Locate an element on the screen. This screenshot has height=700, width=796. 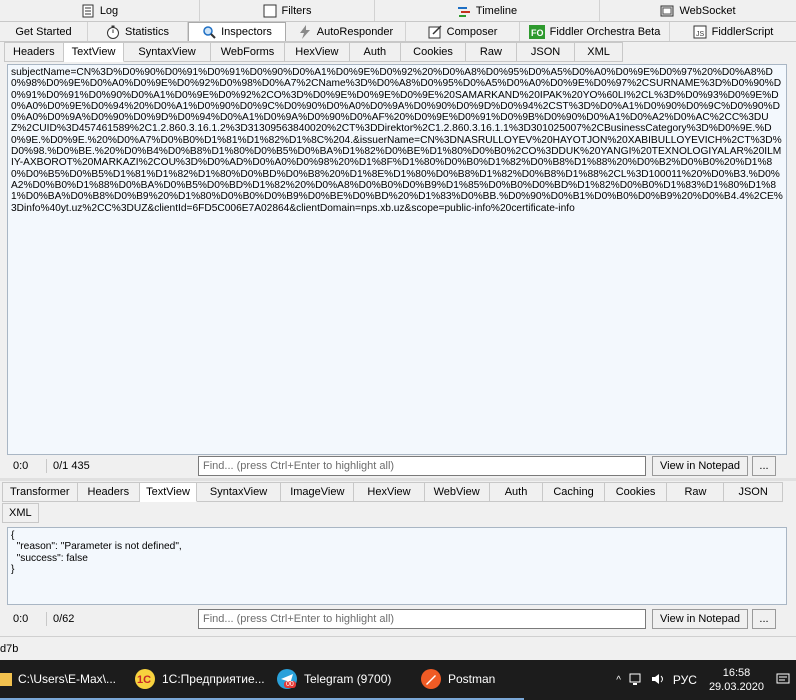
req-tab-label: Raw is located at coordinates (490, 52).